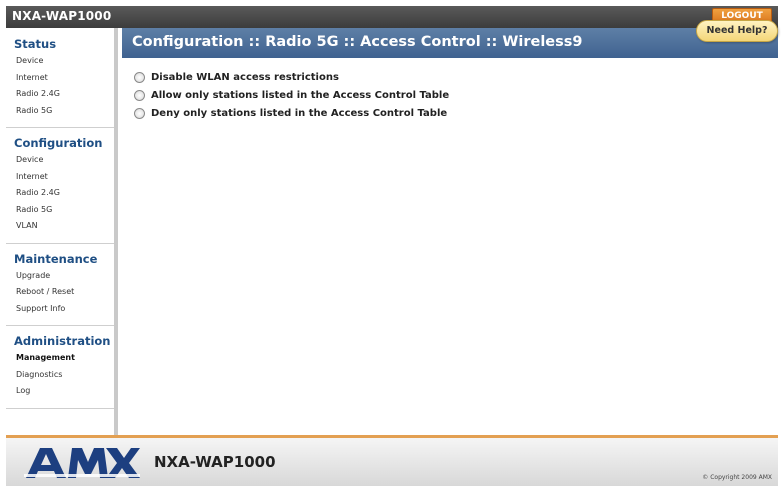 This screenshot has height=490, width=782. What do you see at coordinates (139, 77) in the screenshot?
I see `radio-disable-restrictions` at bounding box center [139, 77].